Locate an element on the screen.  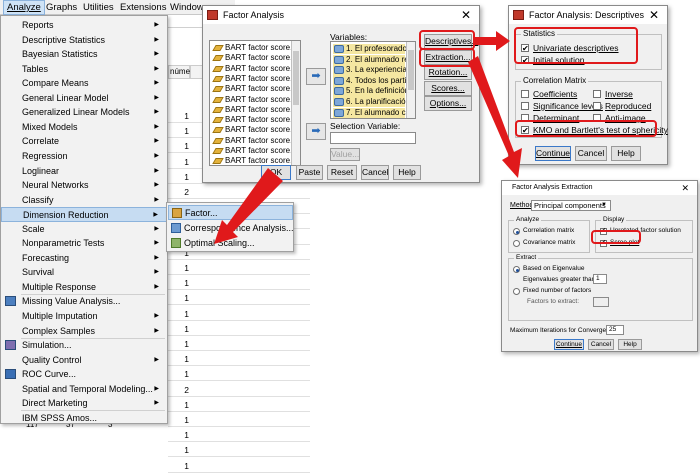
arrow-to-descriptives is located at coordinates (492, 41).